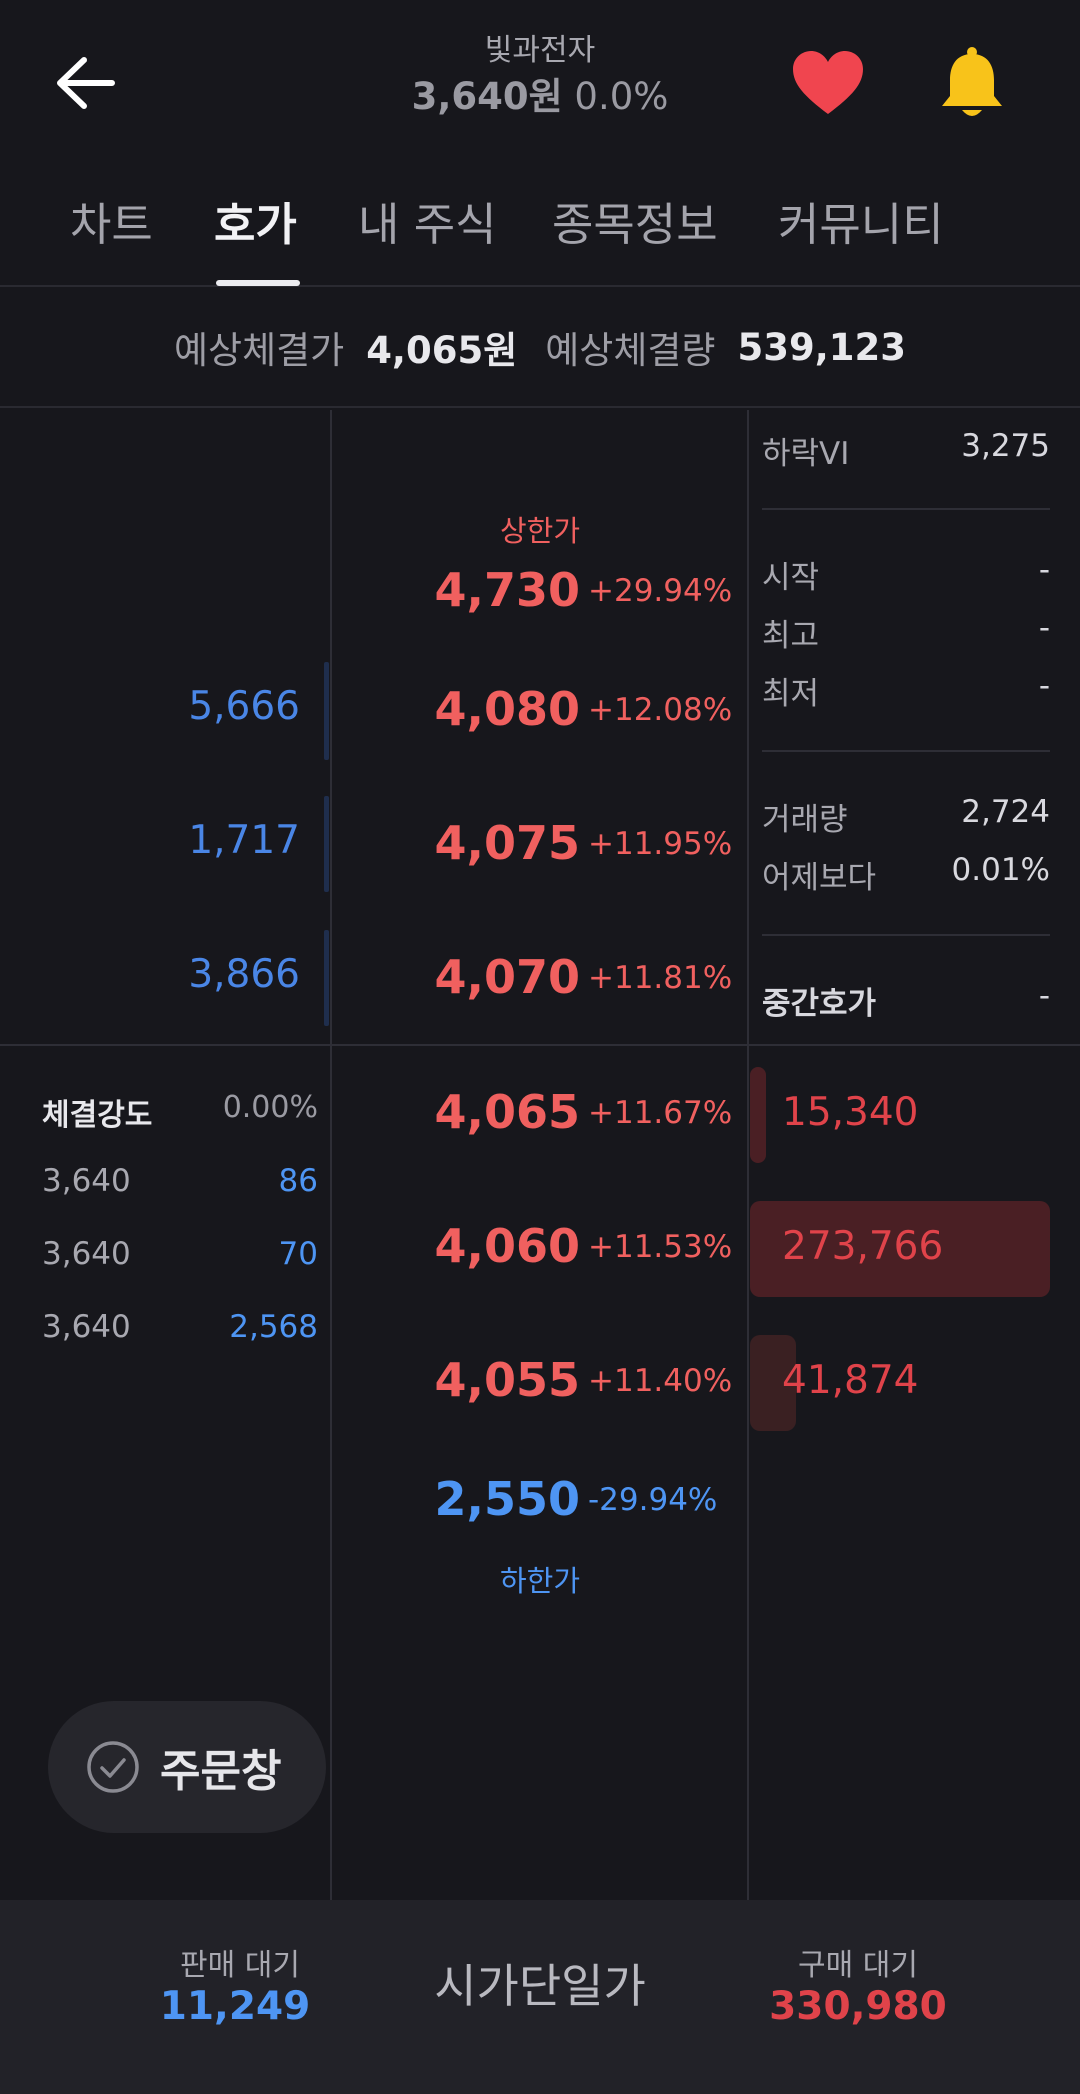 The height and width of the screenshot is (2094, 1080). I want to click on ask-price: 4,070, so click(480, 977).